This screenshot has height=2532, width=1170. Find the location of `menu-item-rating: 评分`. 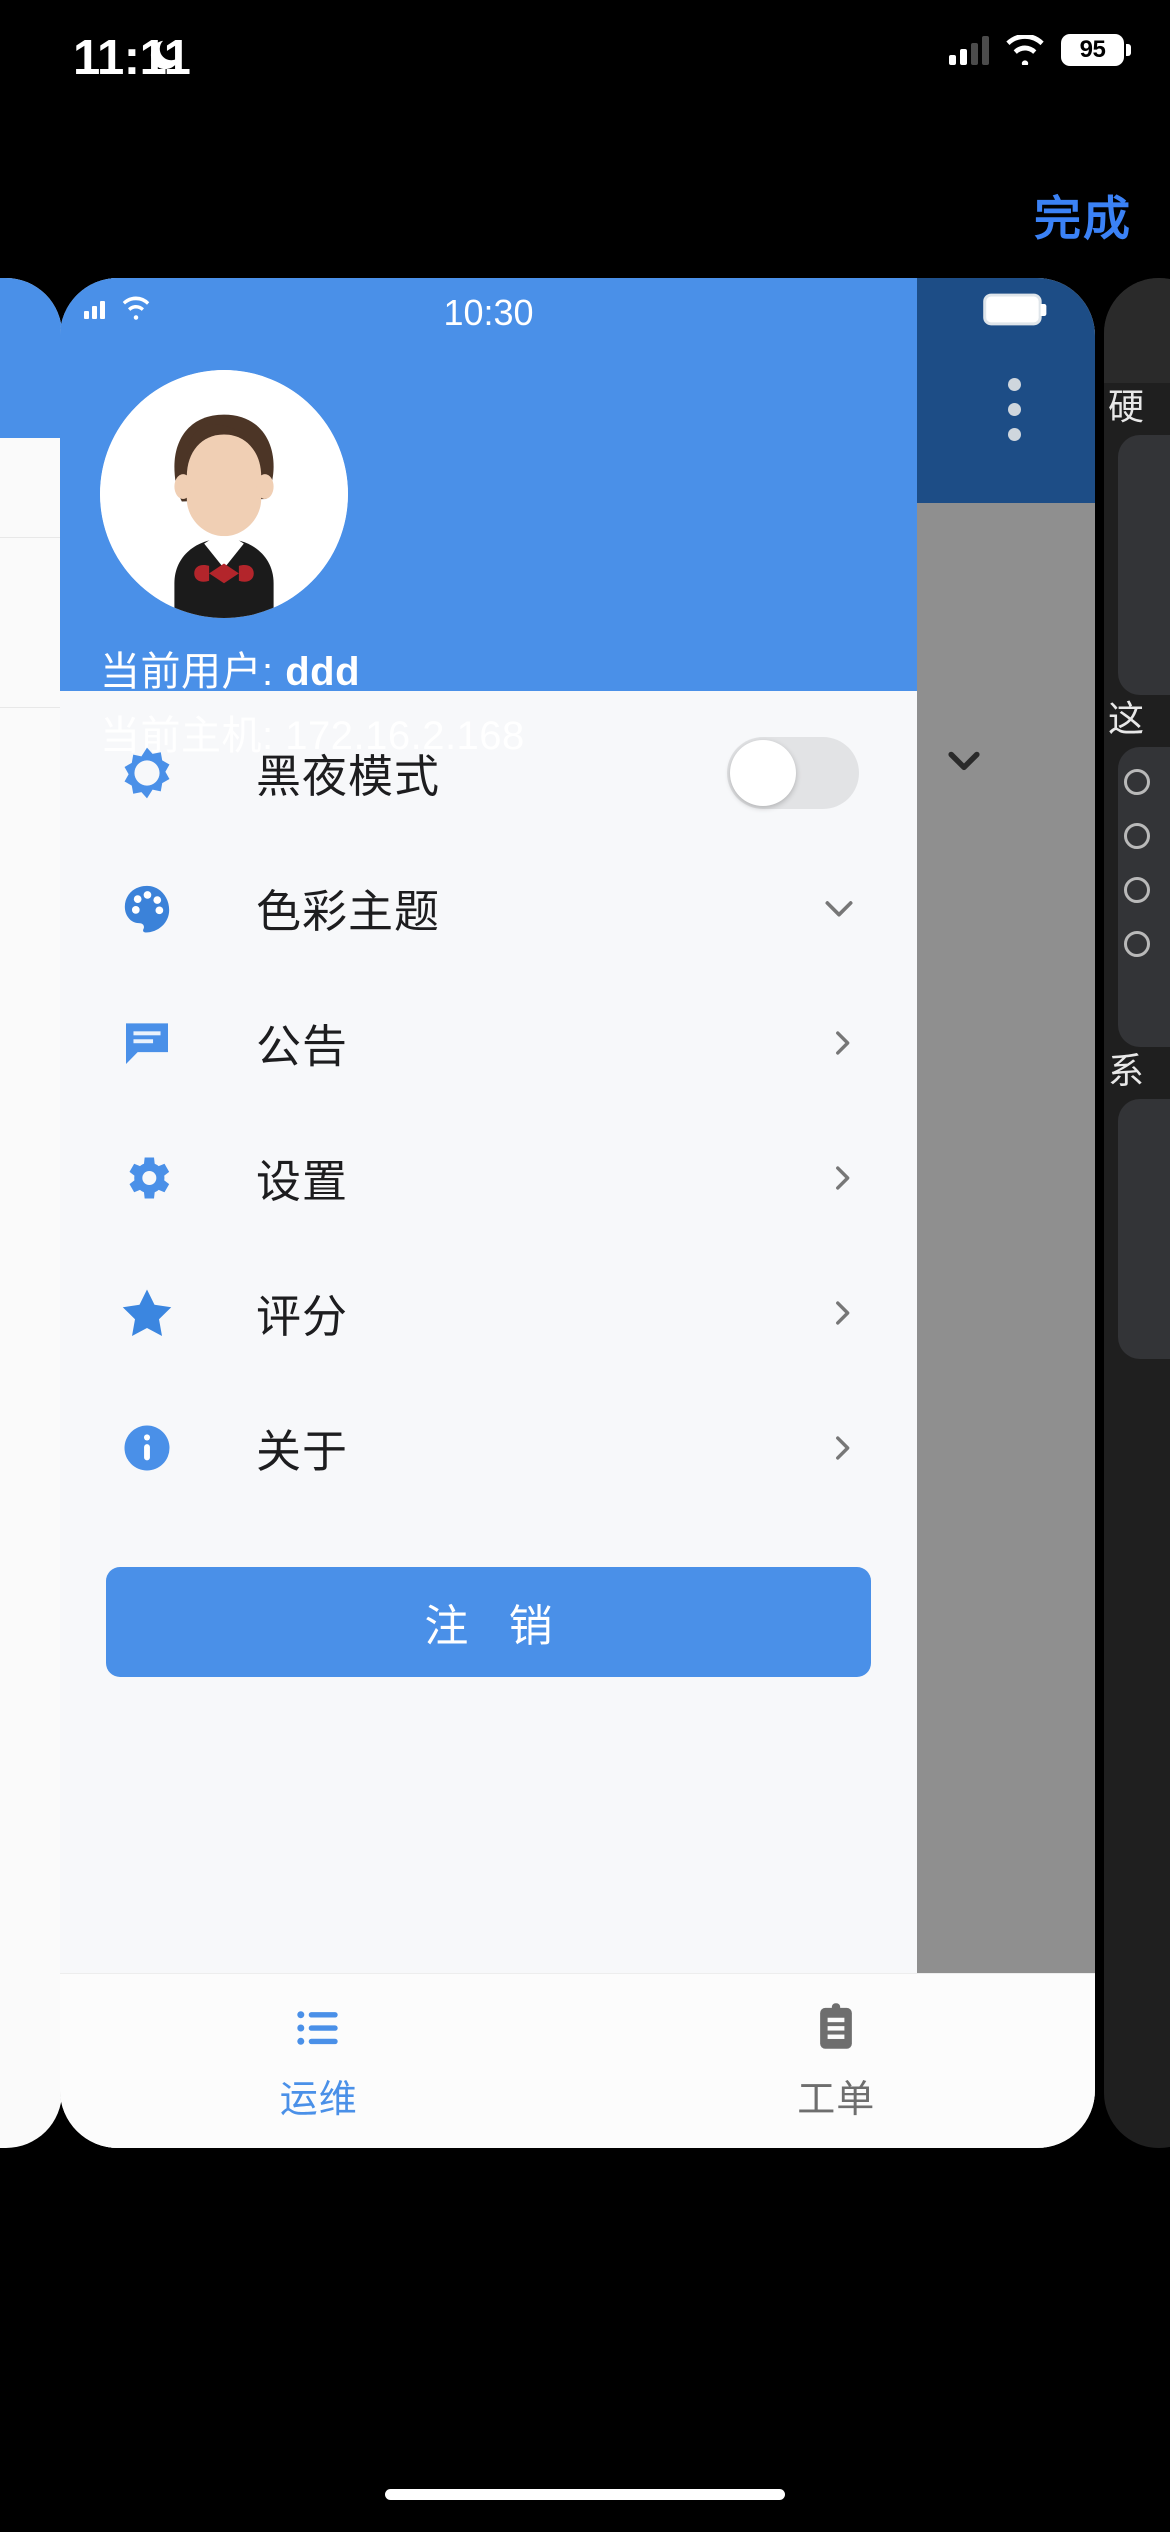

menu-item-rating: 评分 is located at coordinates (488, 1312).